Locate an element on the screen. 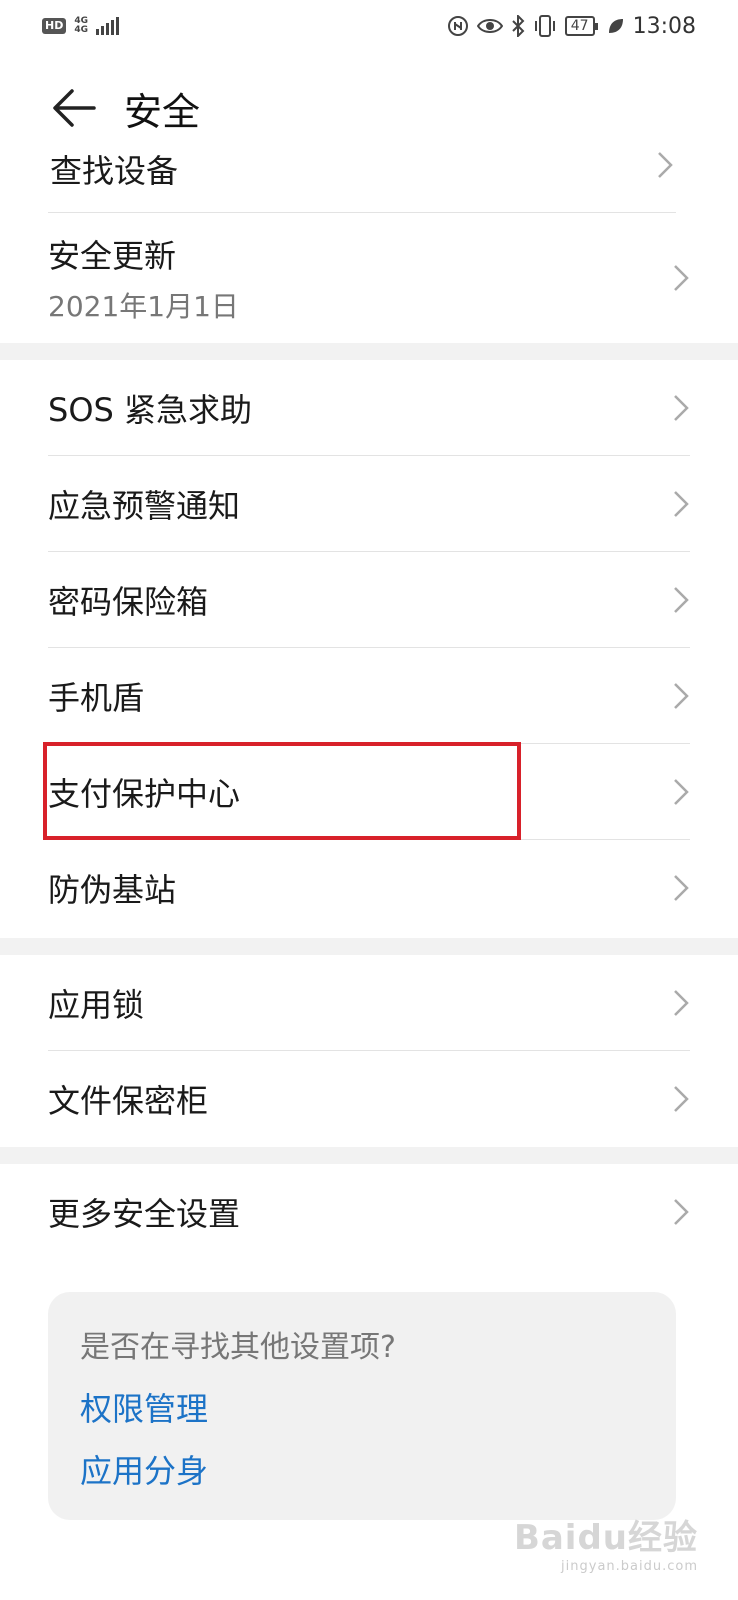  settings-item-label: 支付保护中心 is located at coordinates (144, 793).